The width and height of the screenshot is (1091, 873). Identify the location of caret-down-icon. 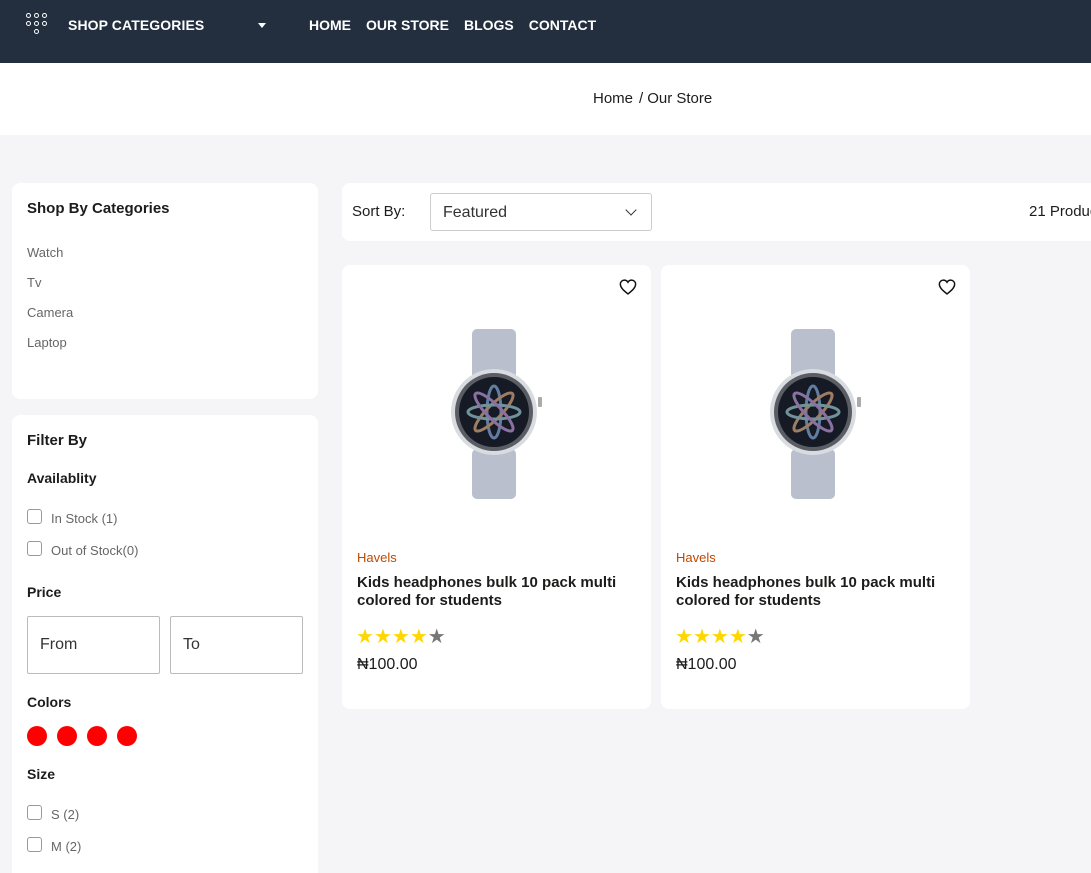
(262, 25).